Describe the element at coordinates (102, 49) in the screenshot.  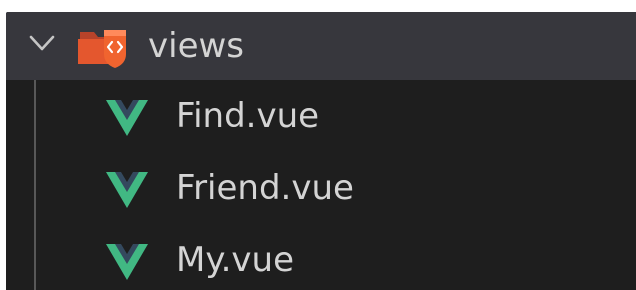
I see `folder-code-icon` at that location.